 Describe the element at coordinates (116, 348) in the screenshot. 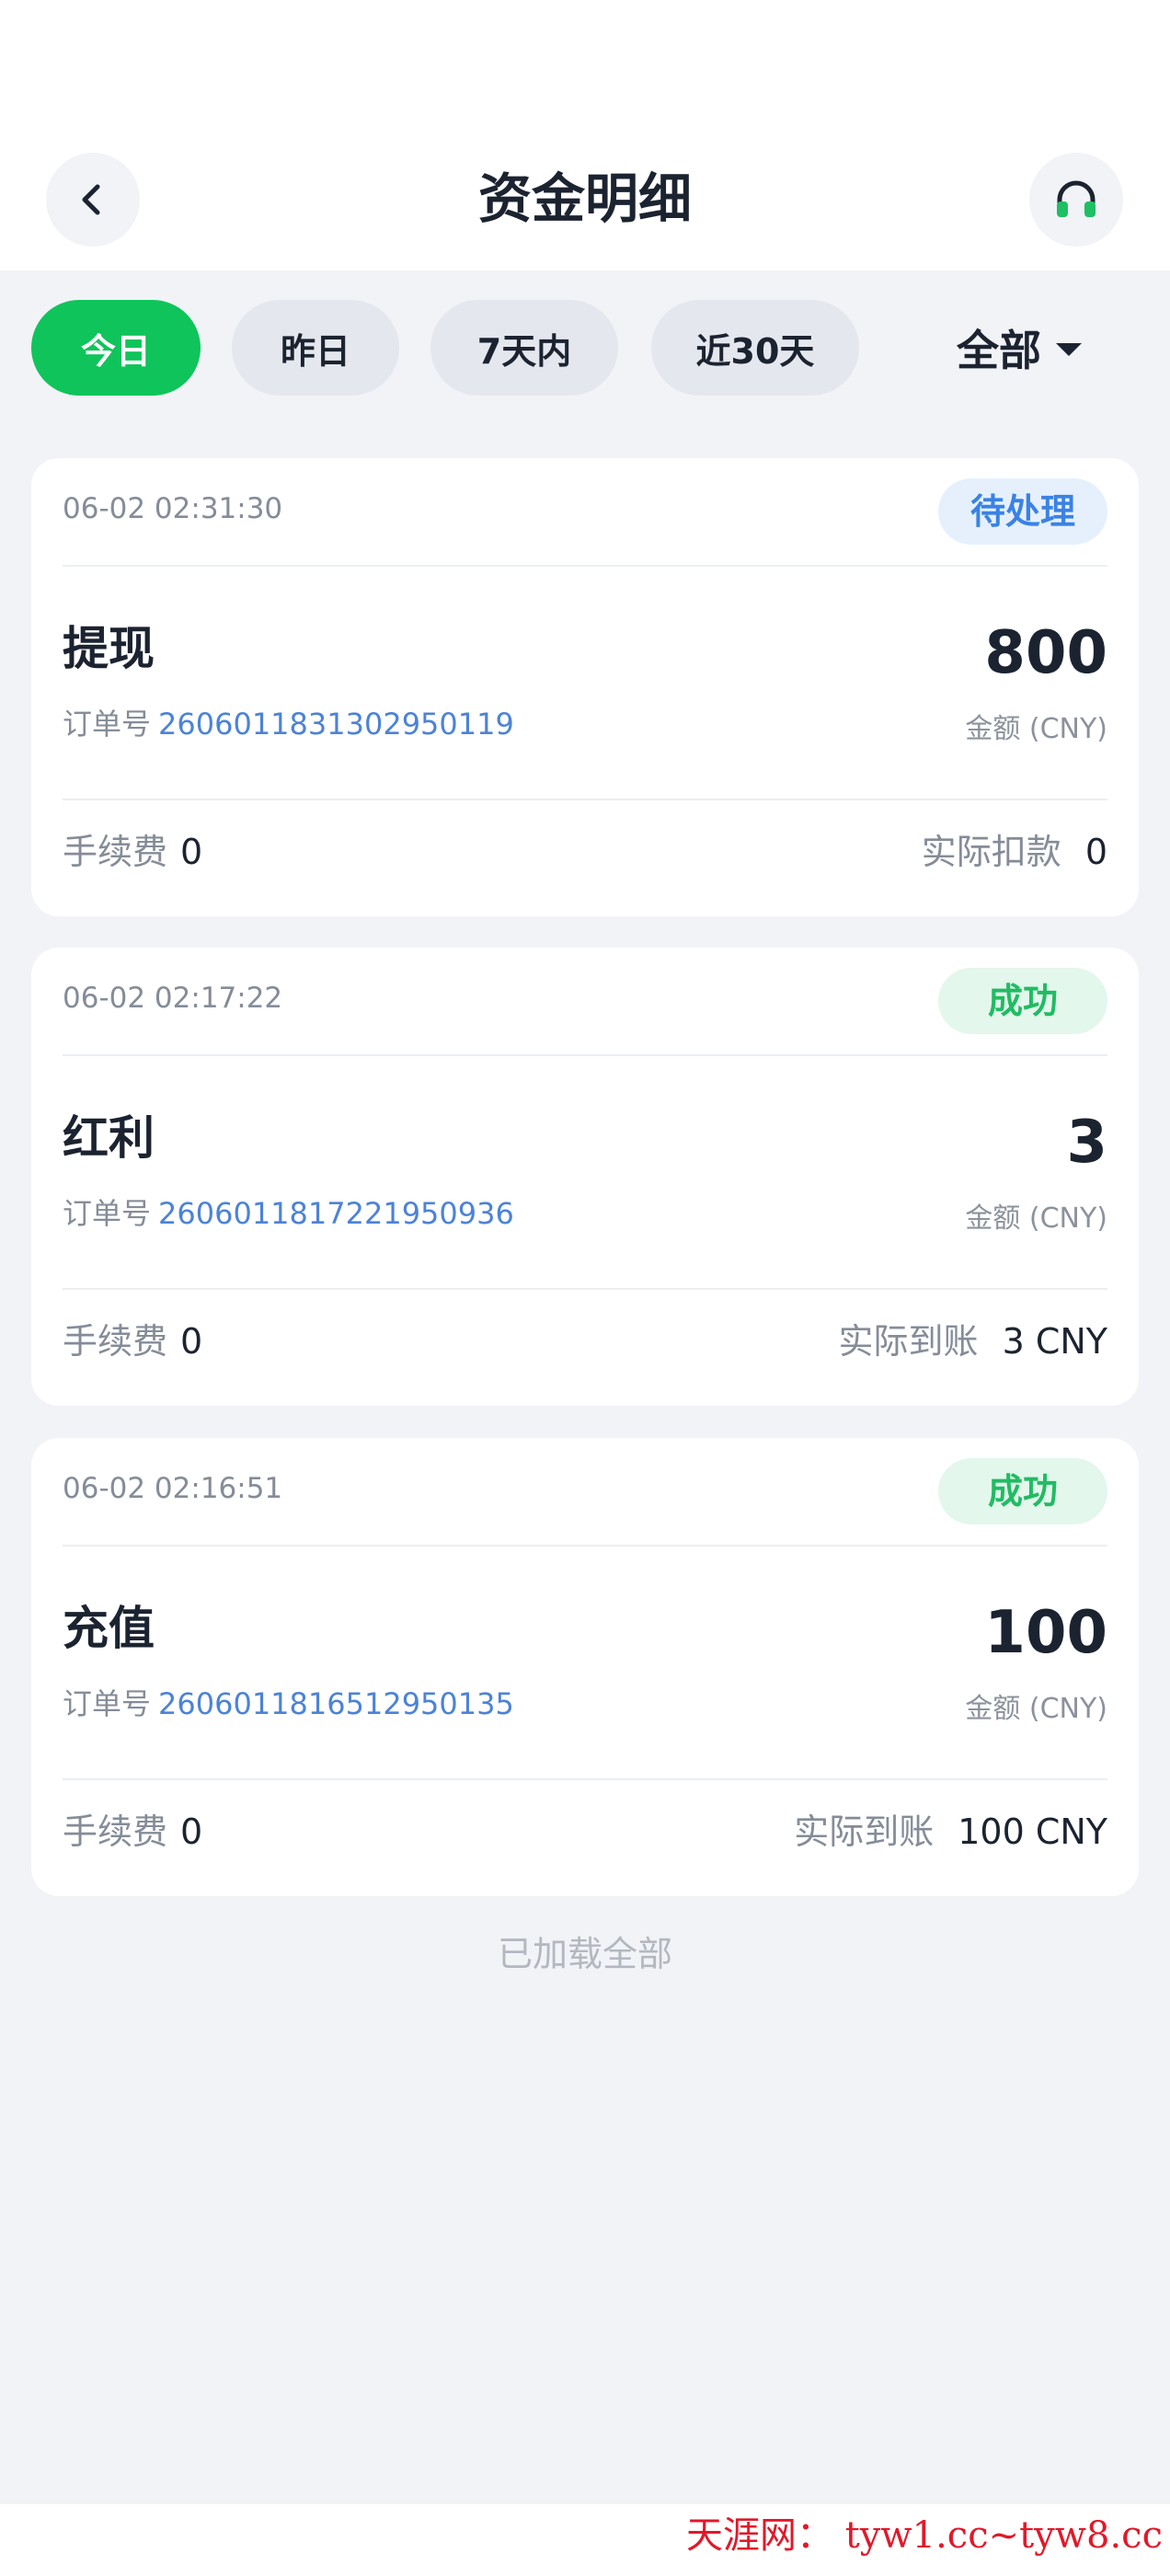

I see `filter-today-chip: 今日` at that location.